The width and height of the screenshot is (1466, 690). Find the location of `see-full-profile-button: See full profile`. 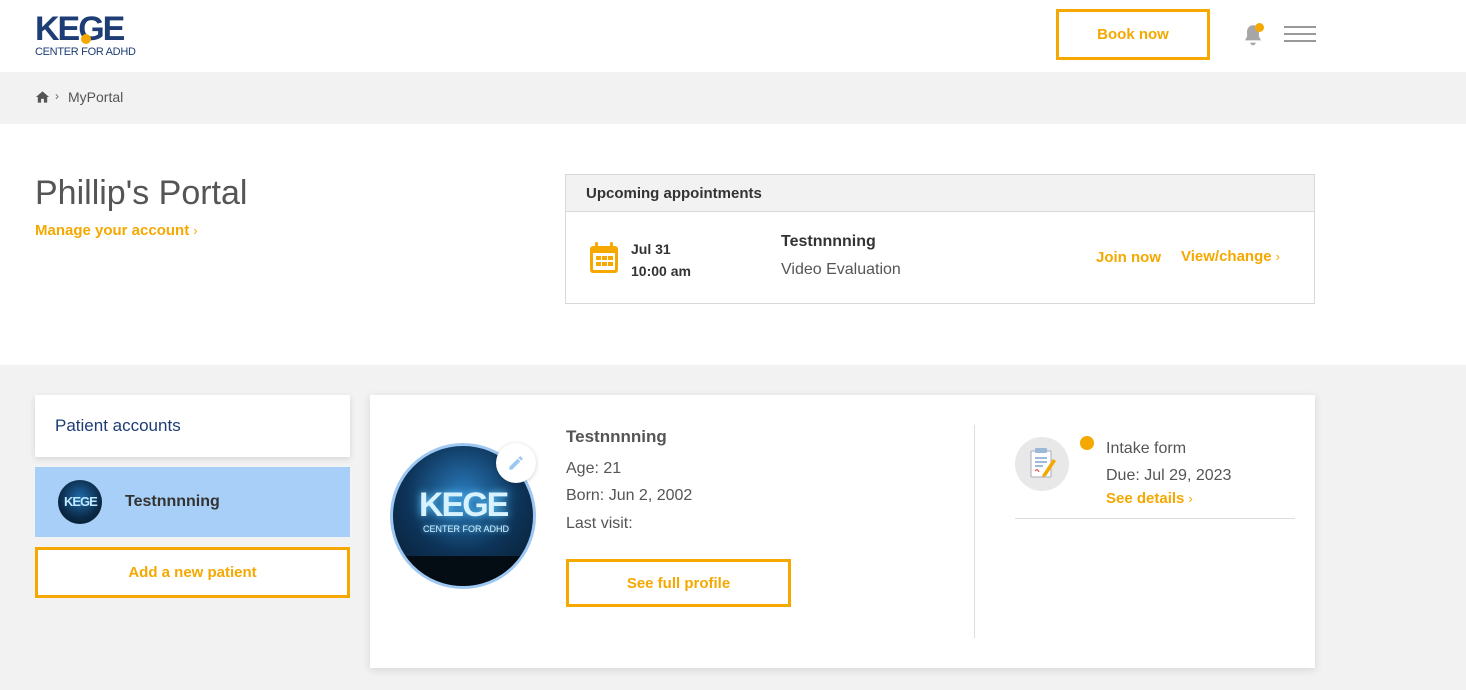

see-full-profile-button: See full profile is located at coordinates (678, 583).